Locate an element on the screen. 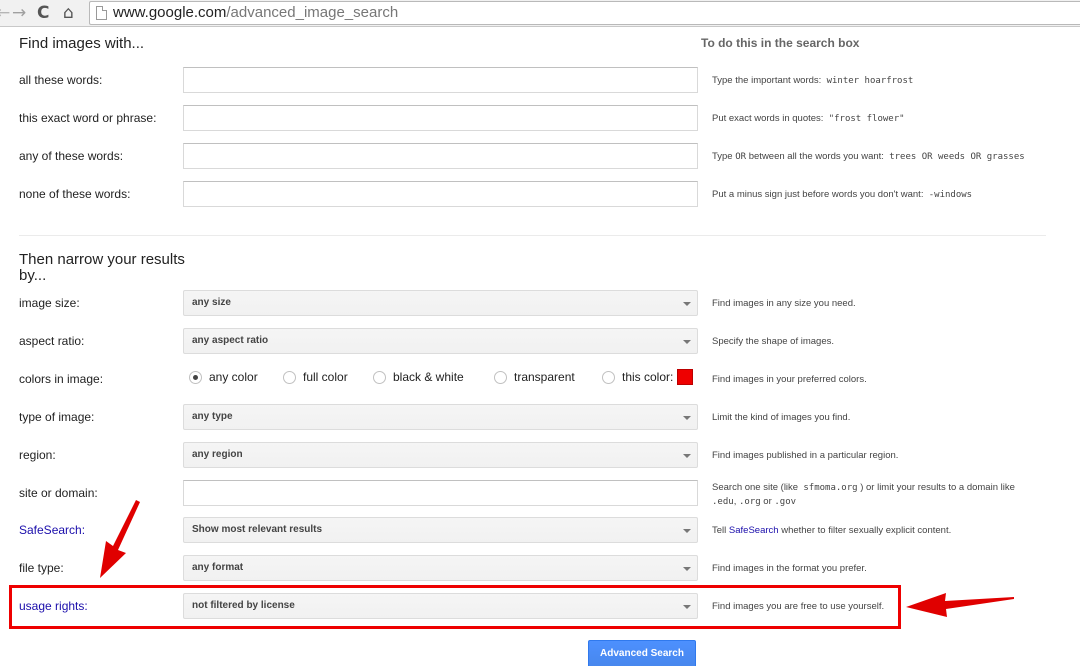  url-host: www.google.com is located at coordinates (170, 12).